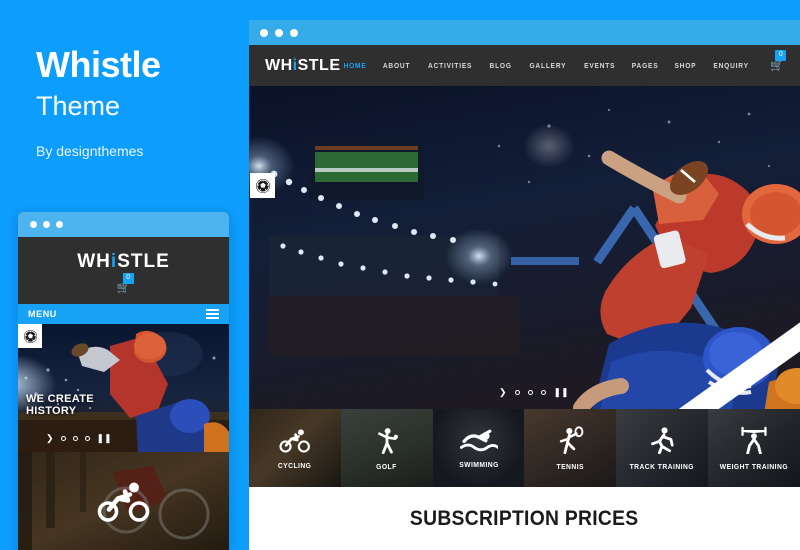  I want to click on nav-item-events: EVENTS, so click(599, 65).